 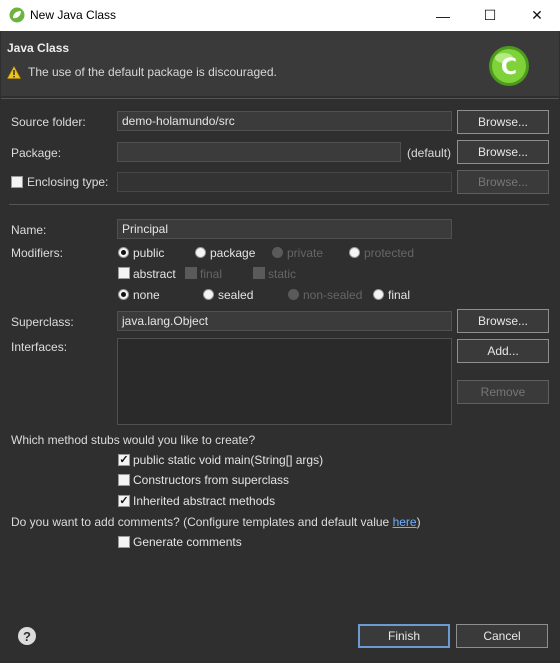 What do you see at coordinates (29, 230) in the screenshot?
I see `name-label: Name:` at bounding box center [29, 230].